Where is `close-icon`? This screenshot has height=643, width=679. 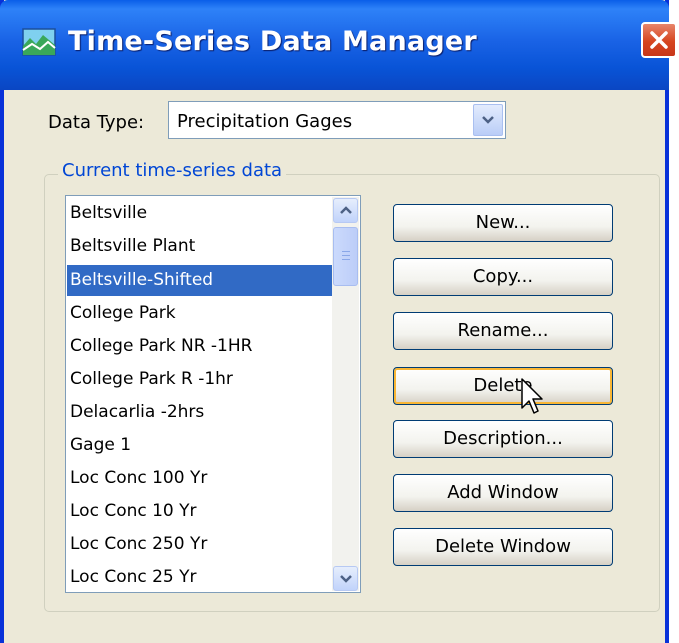 close-icon is located at coordinates (659, 40).